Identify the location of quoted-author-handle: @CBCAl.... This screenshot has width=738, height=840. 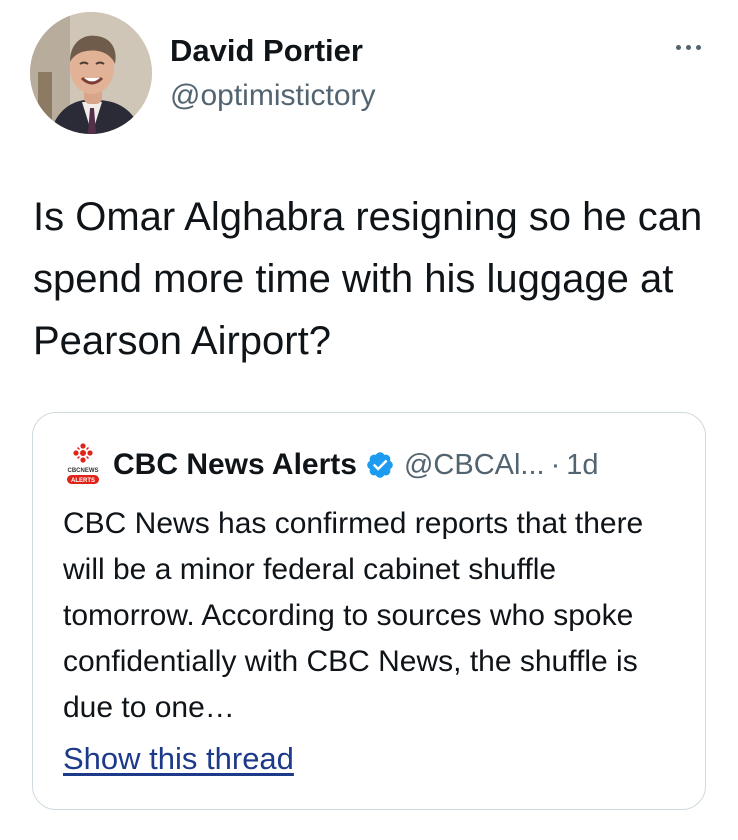
(474, 465).